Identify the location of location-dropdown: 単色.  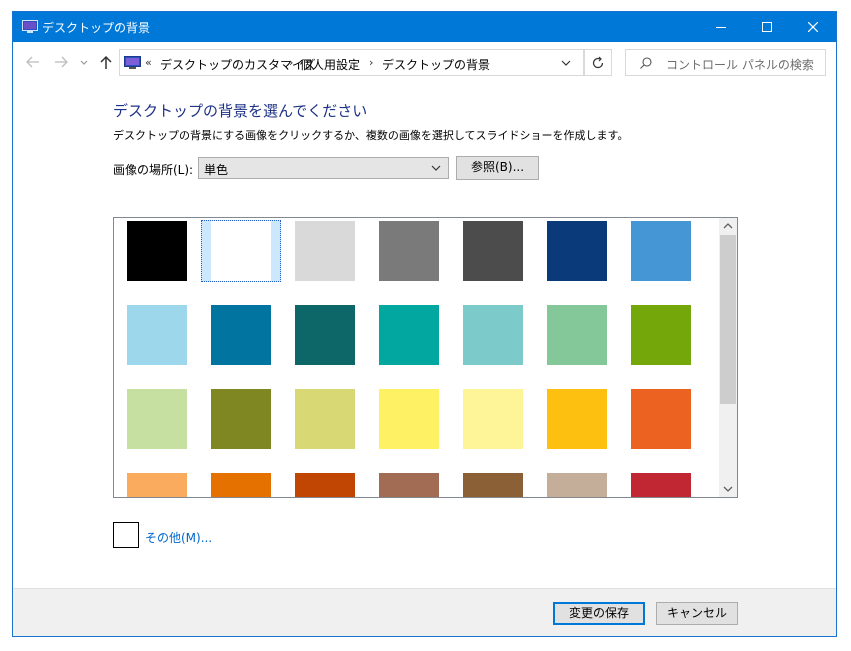
(323, 168).